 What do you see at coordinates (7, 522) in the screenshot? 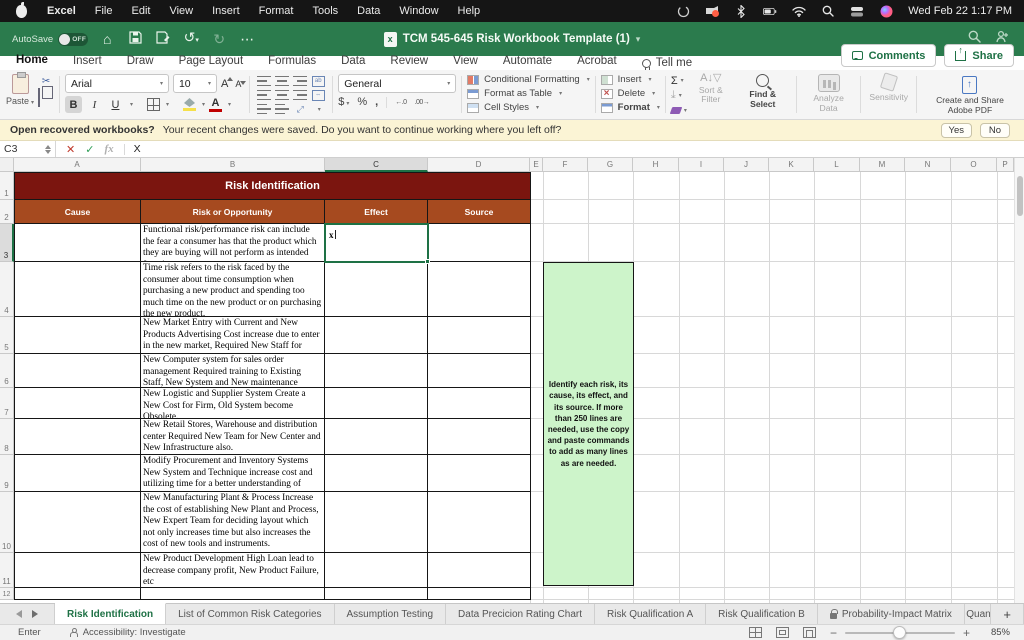
I see `row-header-10: 10` at bounding box center [7, 522].